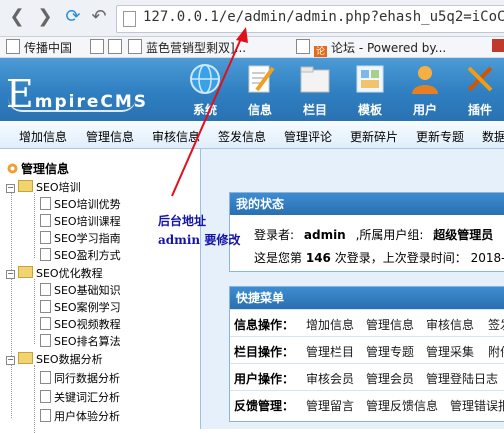 Image resolution: width=504 pixels, height=433 pixels. I want to click on submenu-update-topics: 更新专题, so click(440, 136).